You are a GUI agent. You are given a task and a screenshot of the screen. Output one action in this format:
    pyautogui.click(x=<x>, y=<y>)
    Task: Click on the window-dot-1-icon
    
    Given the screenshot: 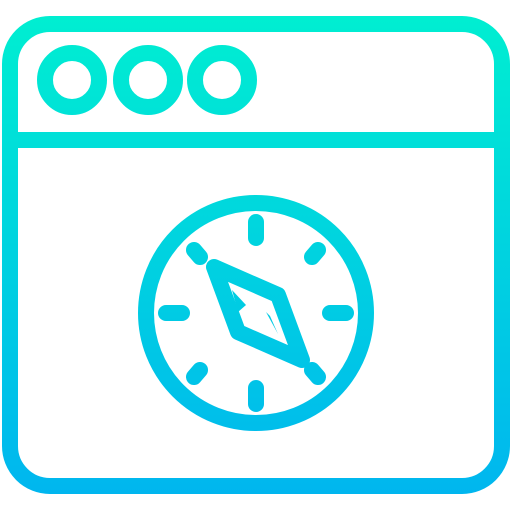 What is the action you would take?
    pyautogui.click(x=72, y=80)
    